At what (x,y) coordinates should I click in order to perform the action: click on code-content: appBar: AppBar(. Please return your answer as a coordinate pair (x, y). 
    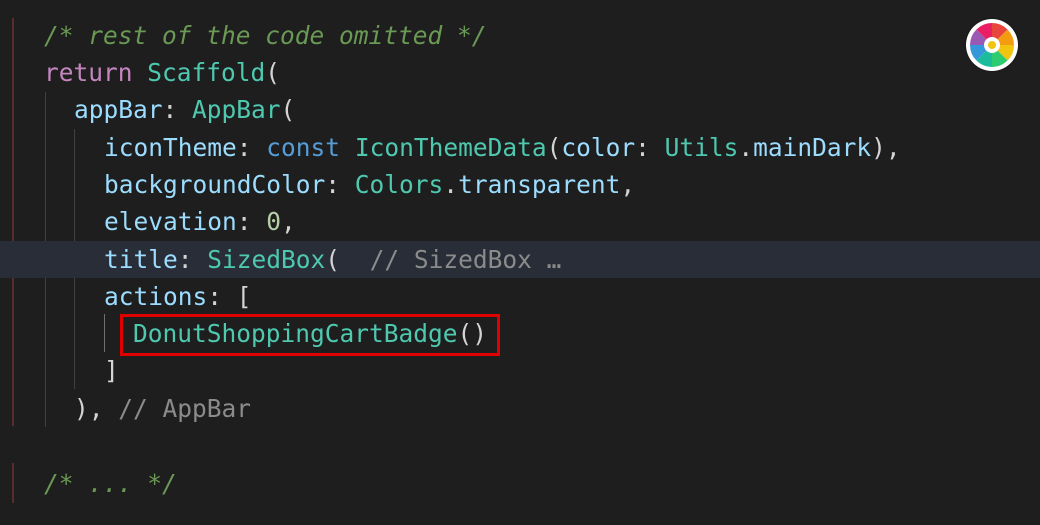
    Looking at the image, I should click on (184, 109).